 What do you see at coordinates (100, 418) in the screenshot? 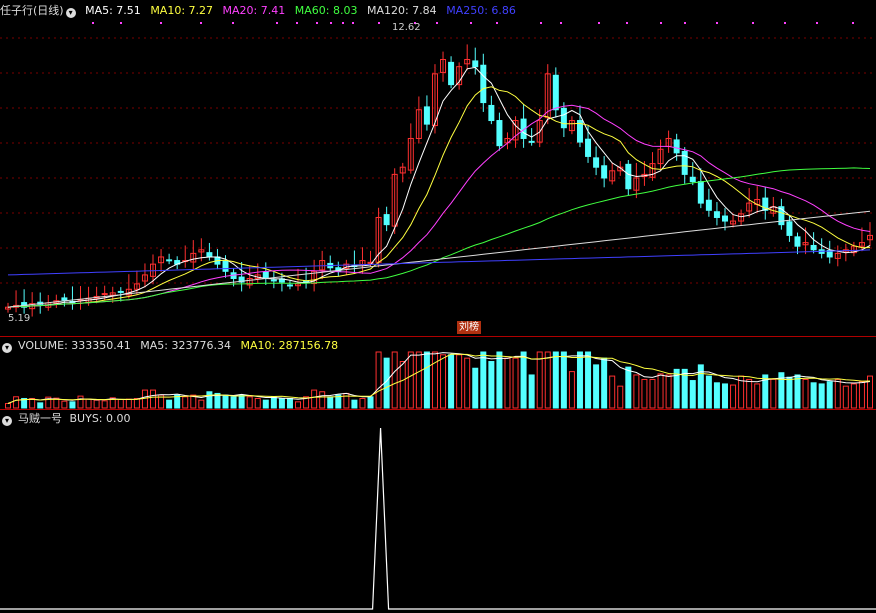
I see `indicator-value: BUYS: 0.00` at bounding box center [100, 418].